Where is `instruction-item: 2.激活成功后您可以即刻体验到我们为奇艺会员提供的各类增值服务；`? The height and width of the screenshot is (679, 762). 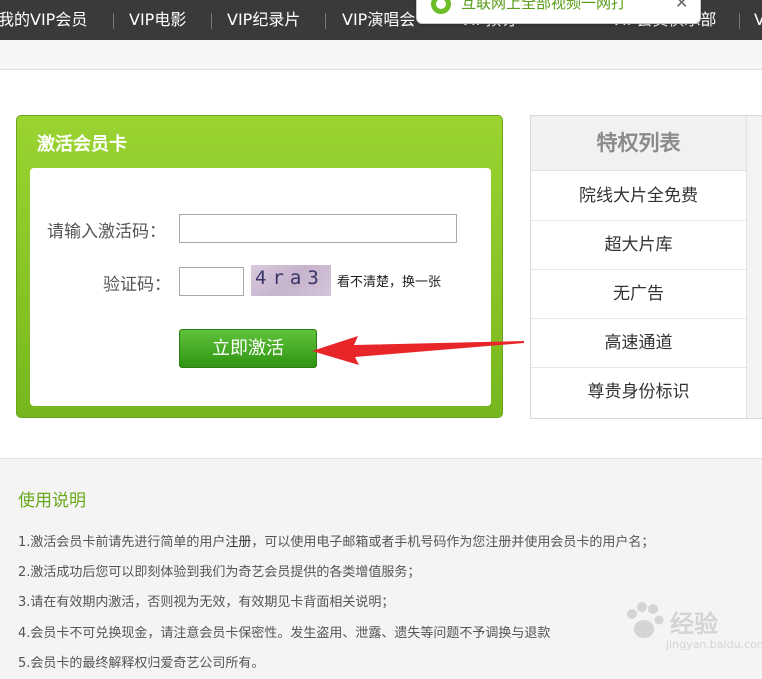
instruction-item: 2.激活成功后您可以即刻体验到我们为奇艺会员提供的各类增值服务； is located at coordinates (219, 572).